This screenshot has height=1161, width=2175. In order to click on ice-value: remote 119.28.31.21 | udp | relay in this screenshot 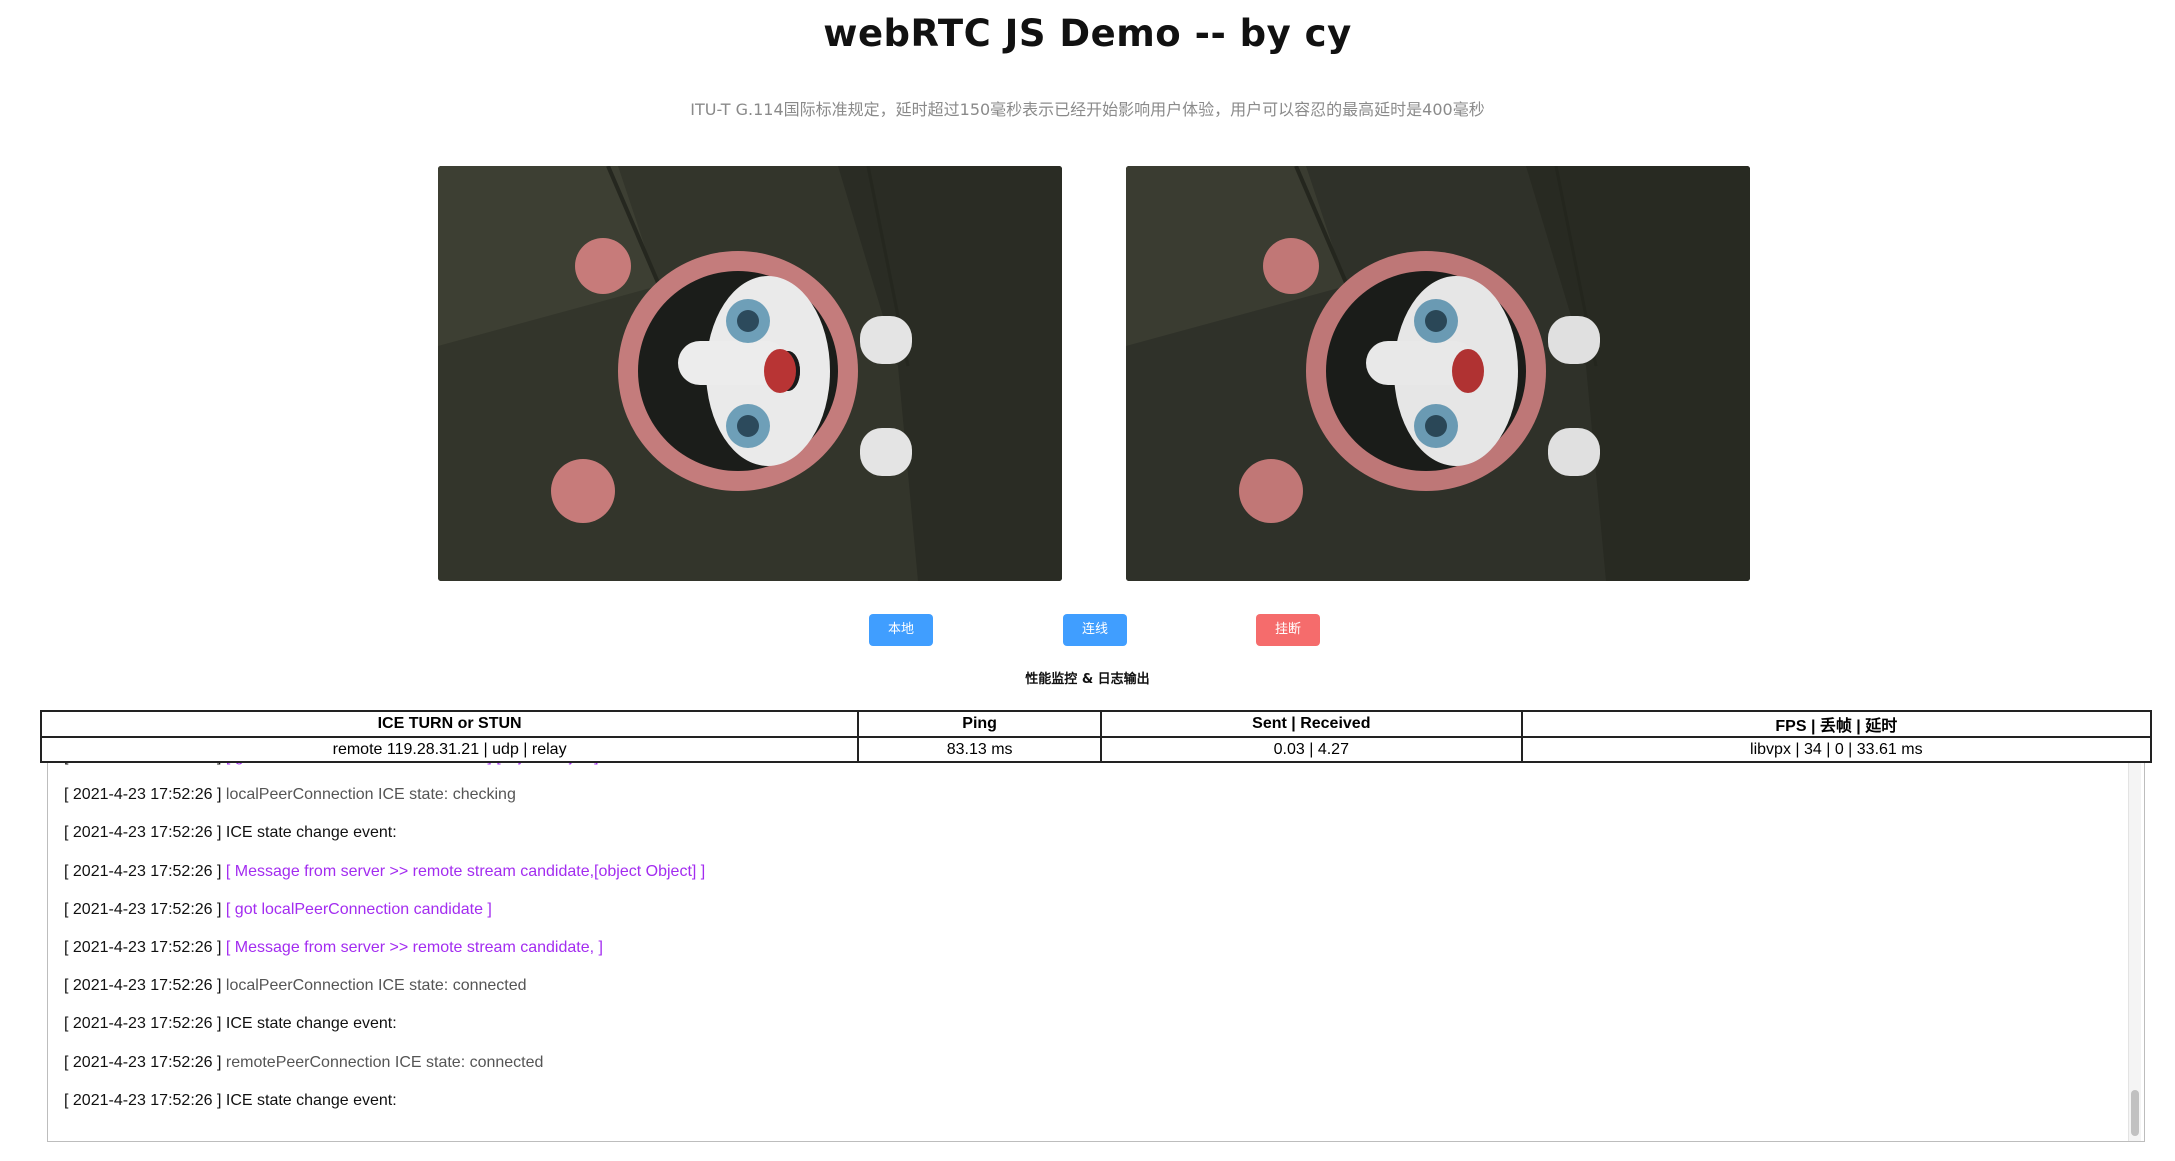, I will do `click(449, 749)`.